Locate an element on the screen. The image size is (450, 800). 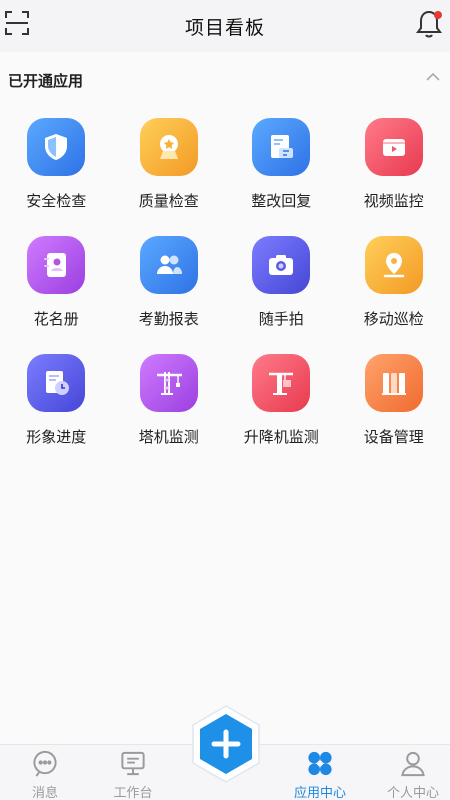
camera-icon is located at coordinates (281, 265).